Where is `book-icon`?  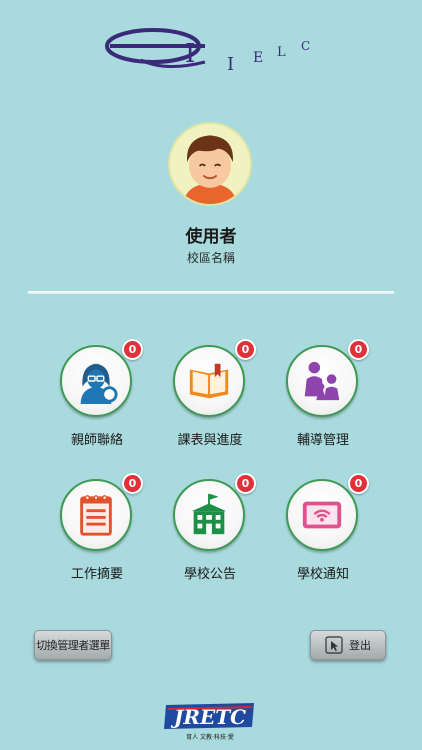 book-icon is located at coordinates (209, 381).